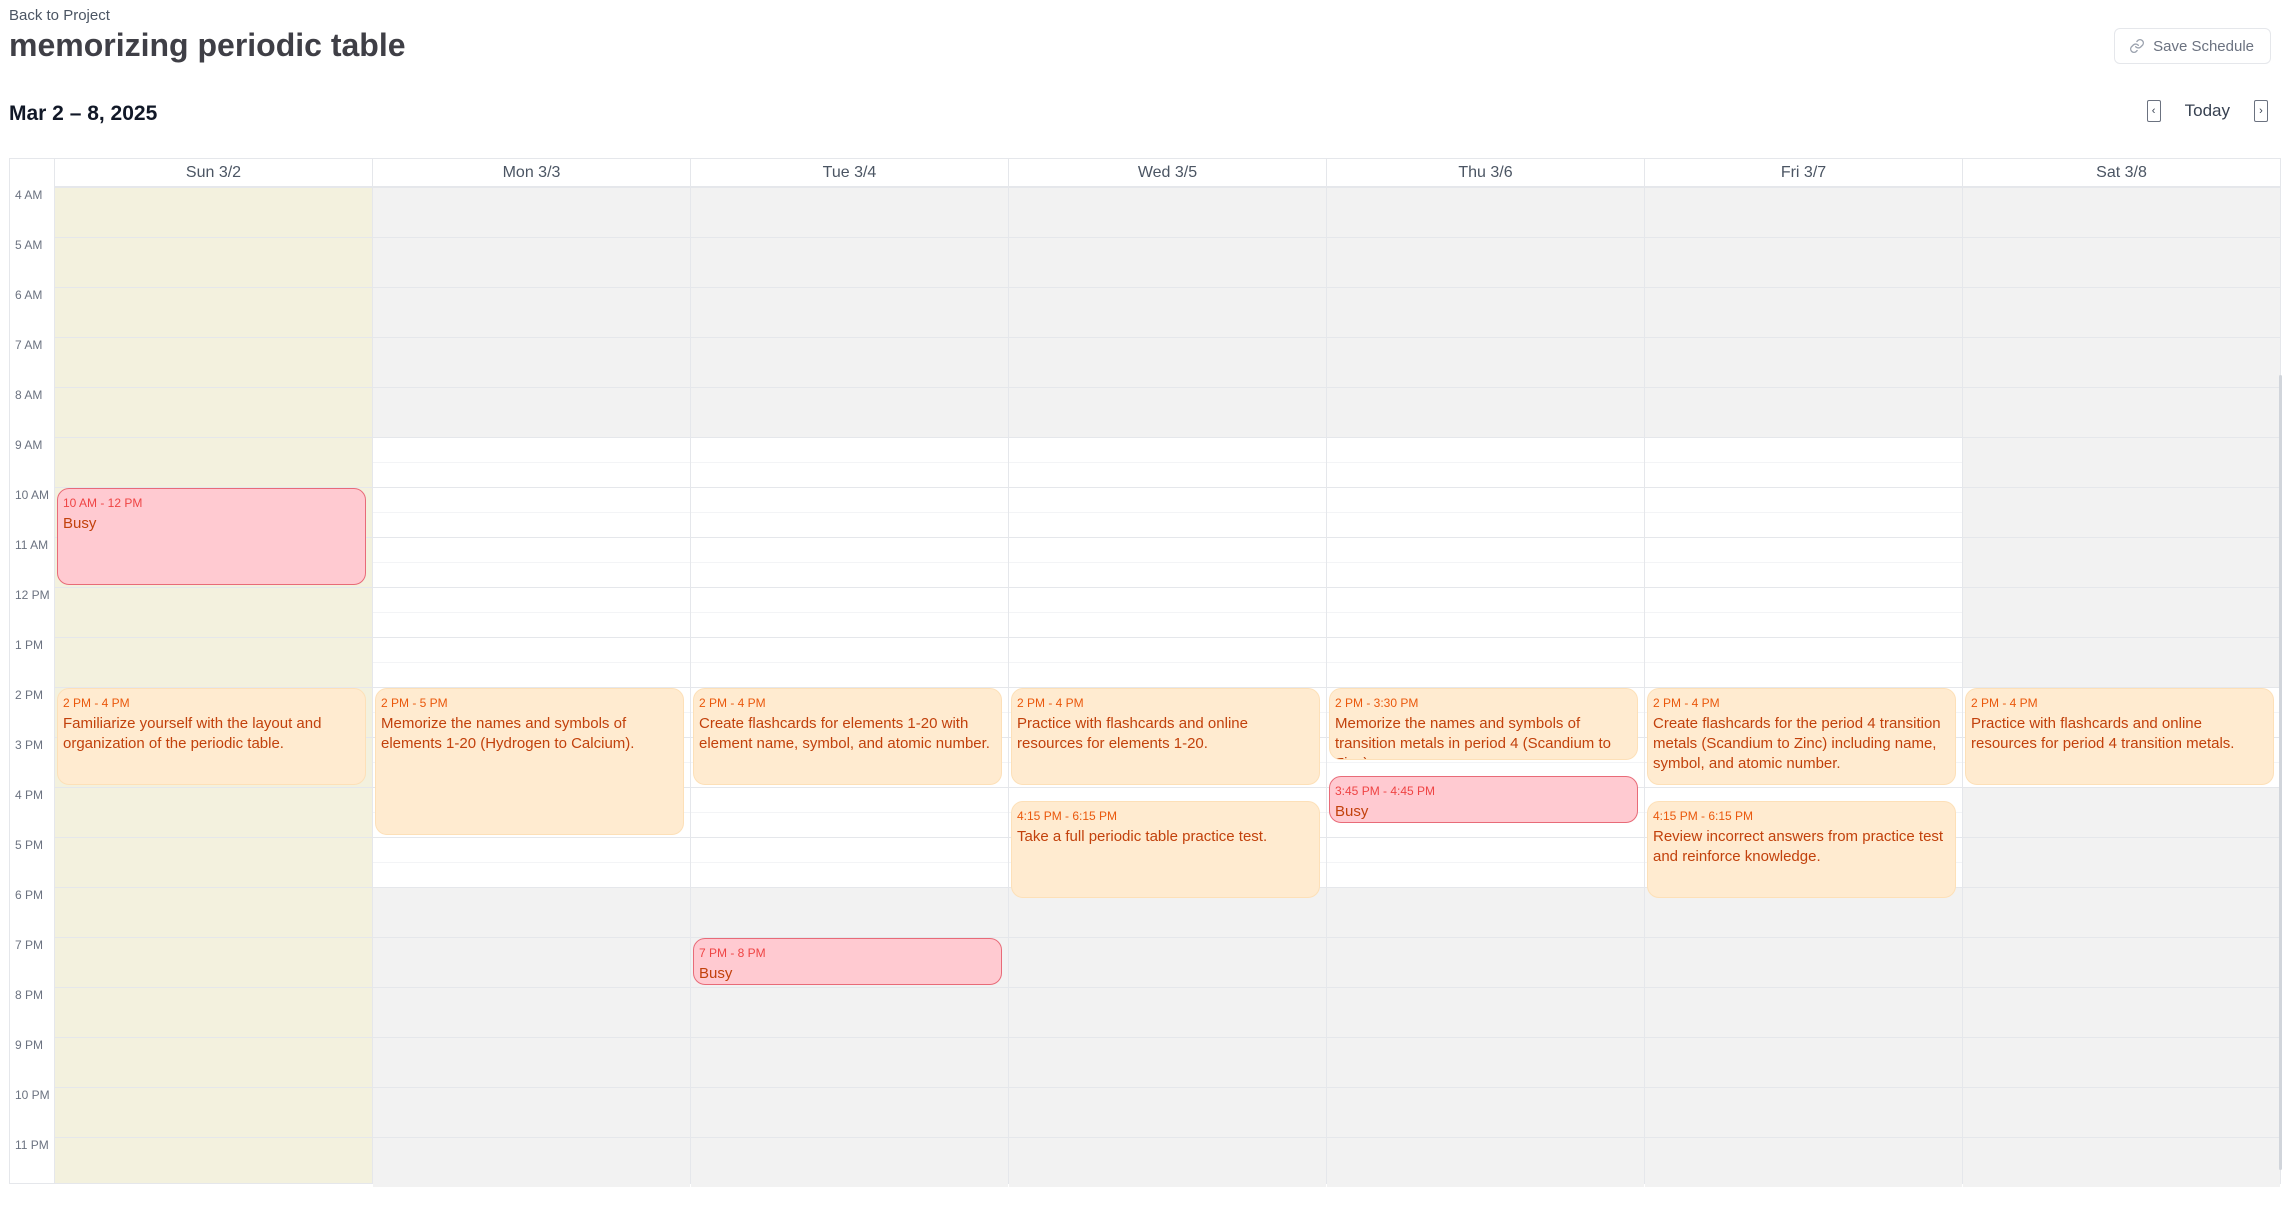 The image size is (2286, 1213). What do you see at coordinates (2207, 111) in the screenshot?
I see `today-button: Today` at bounding box center [2207, 111].